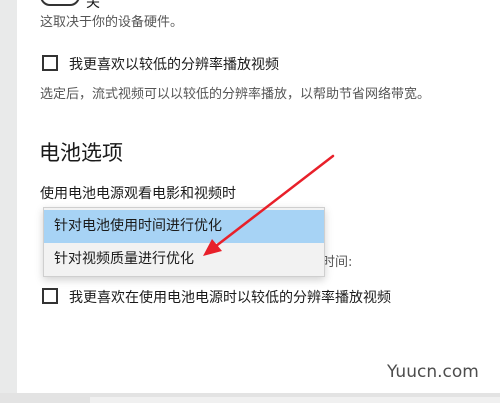  Describe the element at coordinates (433, 372) in the screenshot. I see `site-watermark: Yuucn.com` at that location.